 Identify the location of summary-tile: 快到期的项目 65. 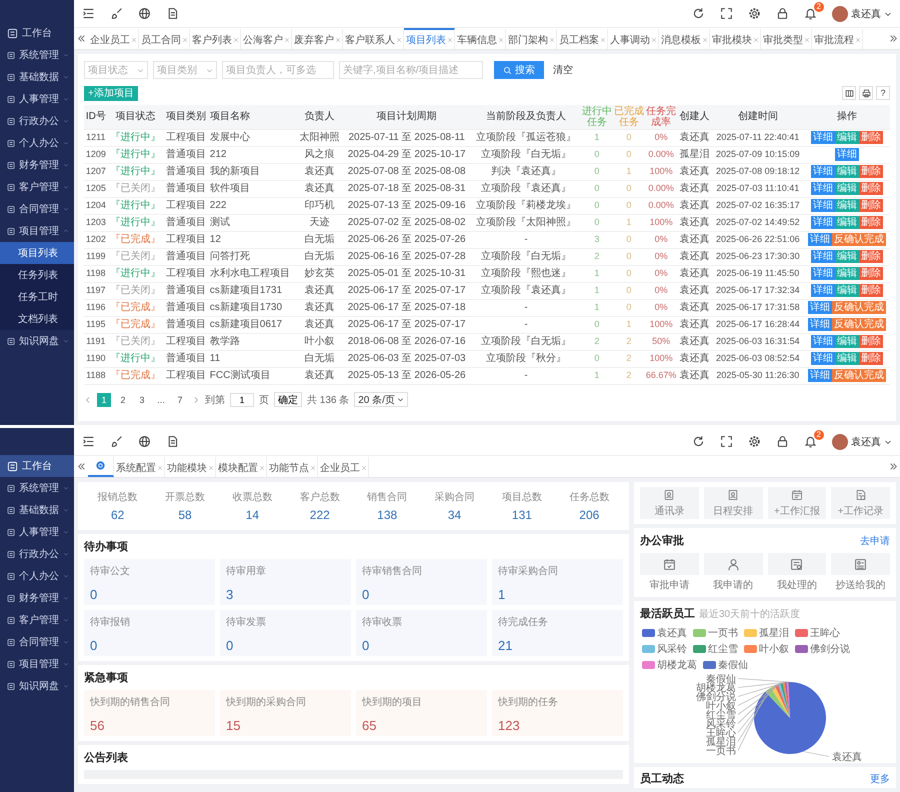
(421, 713).